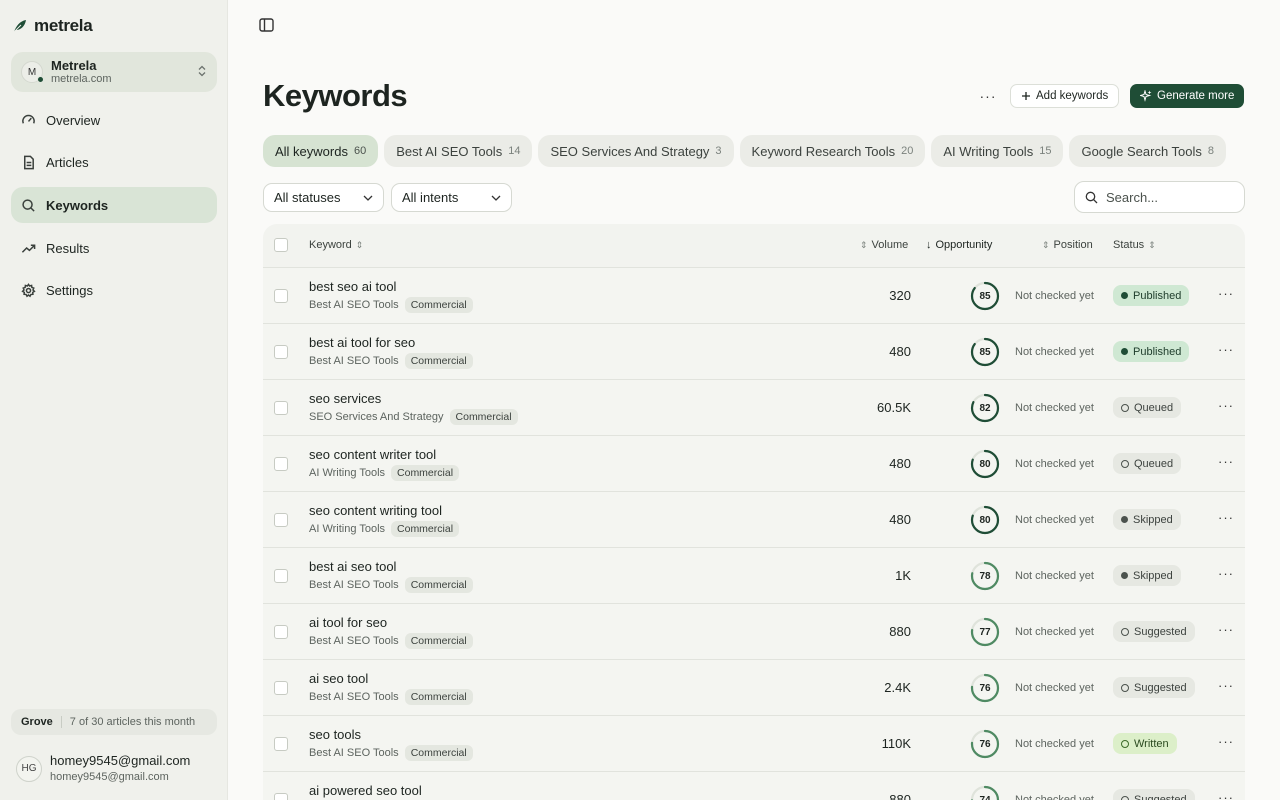 The height and width of the screenshot is (800, 1280). I want to click on plan-usage: Grove 7 of 30 articles this month, so click(114, 722).